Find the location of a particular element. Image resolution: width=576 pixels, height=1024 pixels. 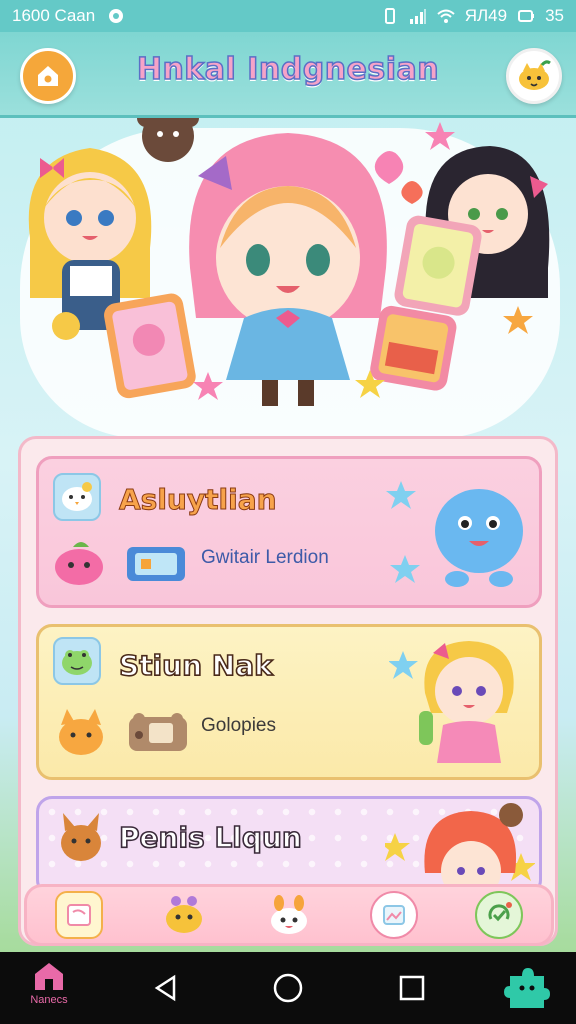

status-network-text: ЯЛ49 is located at coordinates (486, 15).